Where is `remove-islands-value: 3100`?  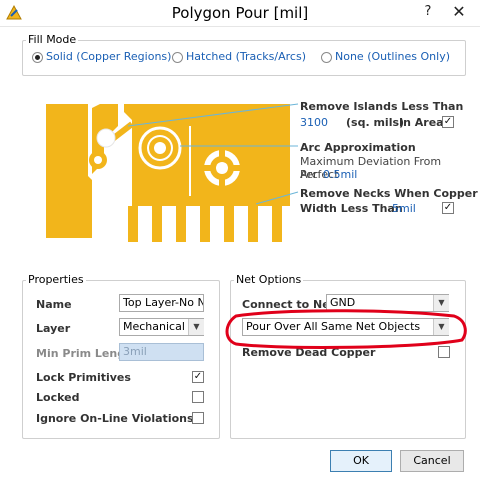 remove-islands-value: 3100 is located at coordinates (314, 122).